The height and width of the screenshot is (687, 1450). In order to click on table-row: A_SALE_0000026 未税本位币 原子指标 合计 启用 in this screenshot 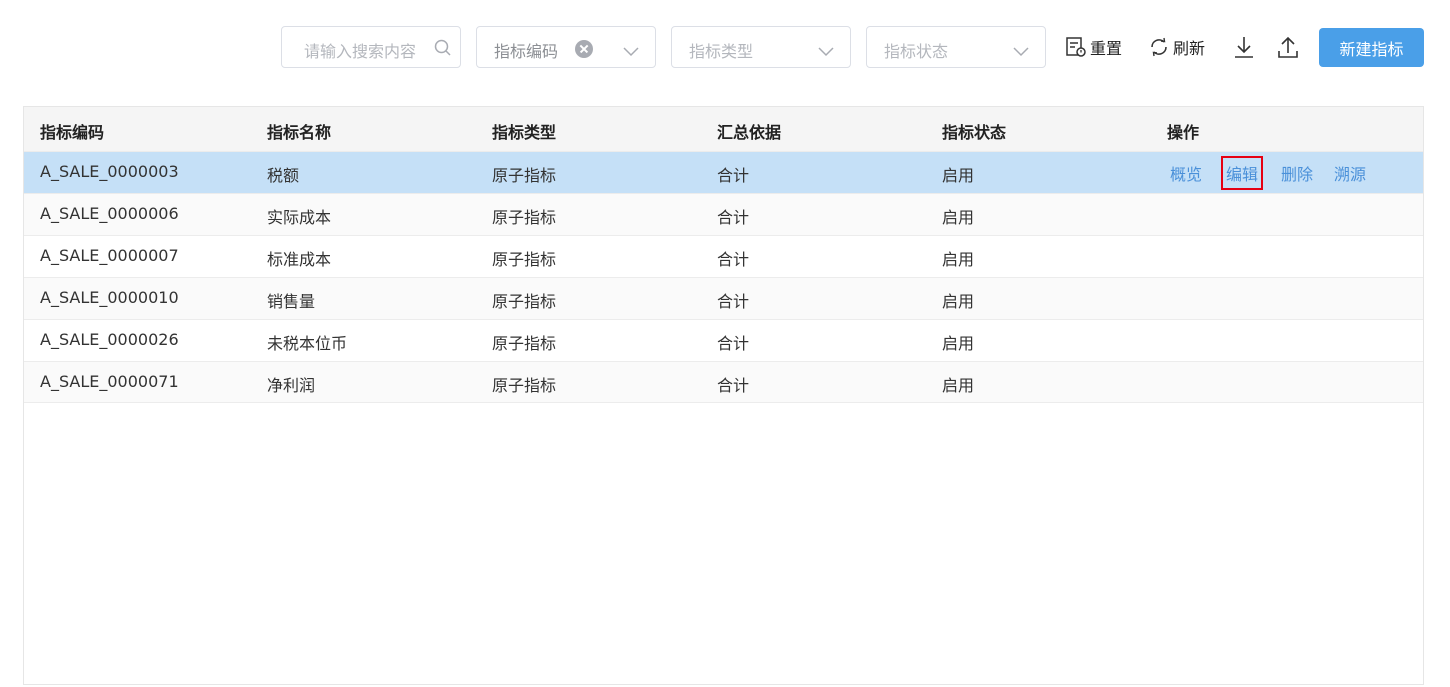, I will do `click(723, 340)`.